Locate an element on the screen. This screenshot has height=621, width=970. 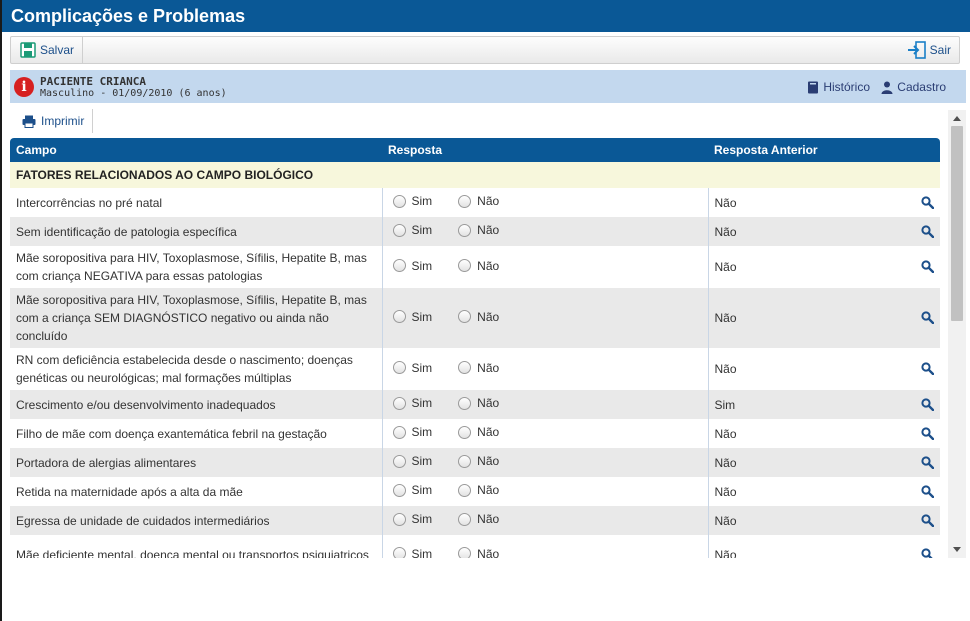
header-answer: Resposta is located at coordinates (545, 150).